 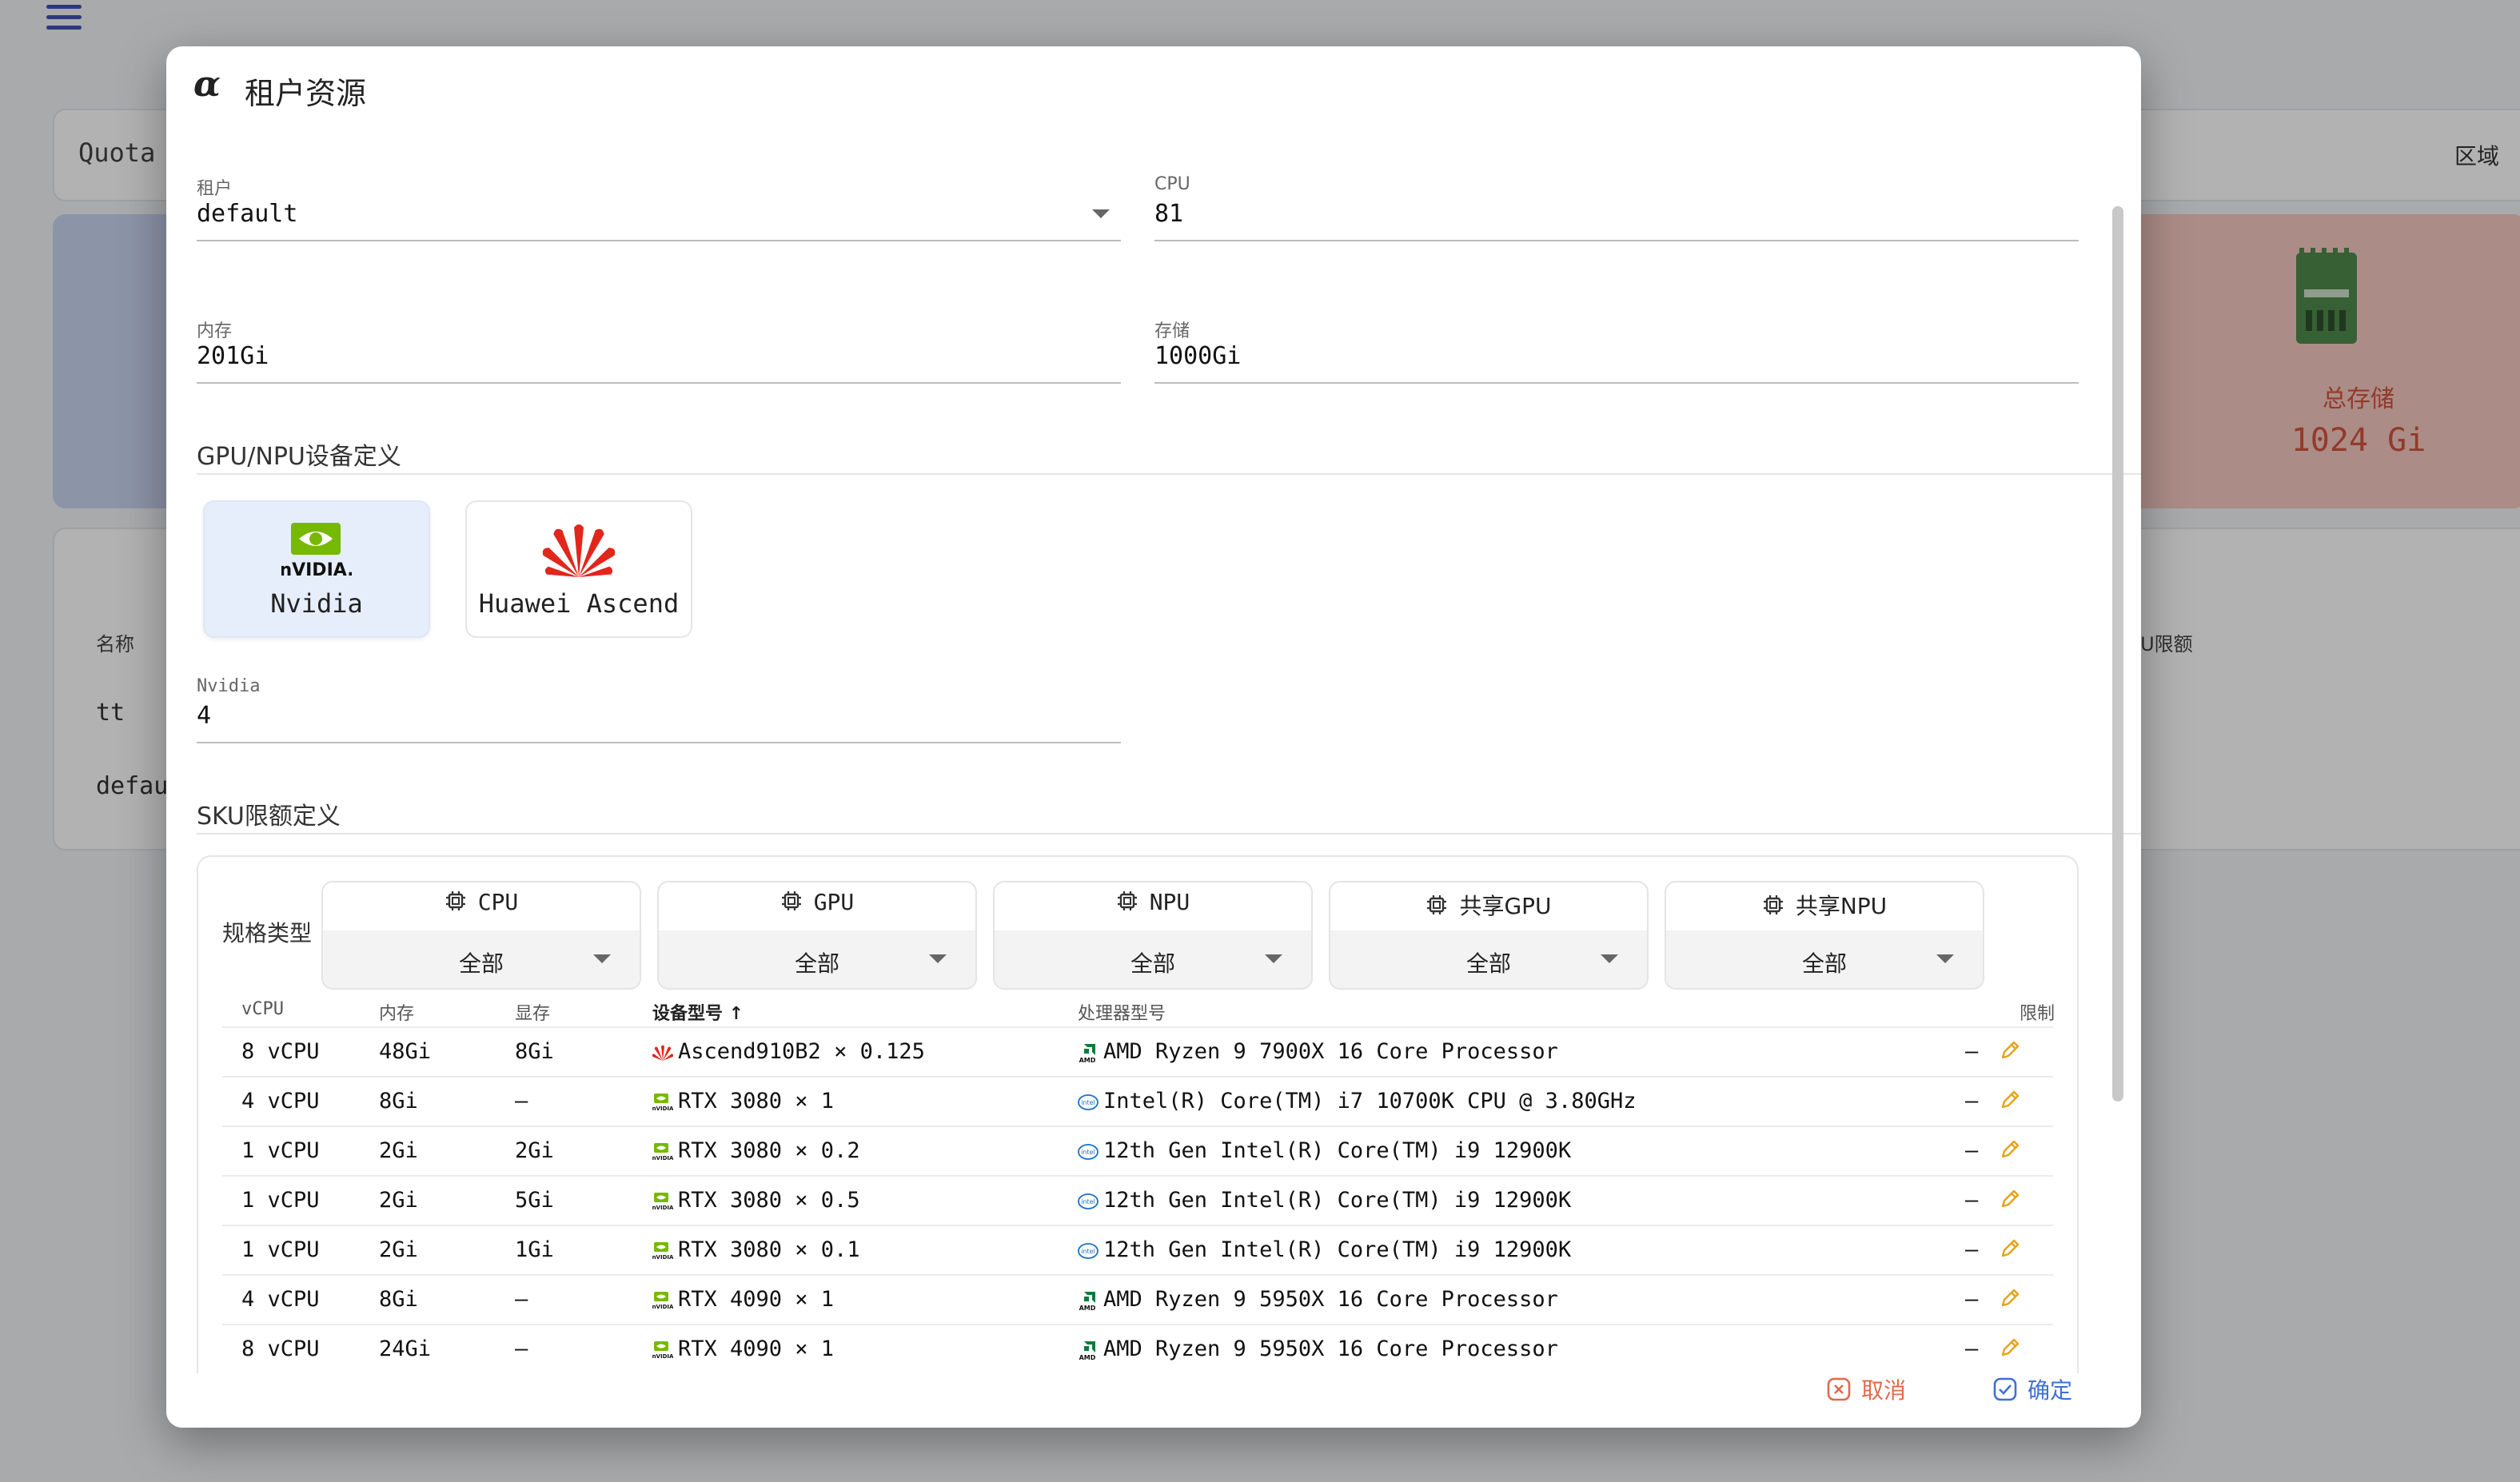 I want to click on cell-device: nVIDIA RTX 3080 × 0.1, so click(x=756, y=1249).